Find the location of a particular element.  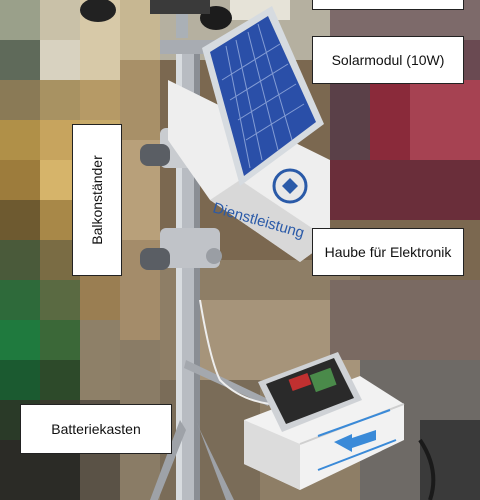

anemometer-icon is located at coordinates (156, 19).